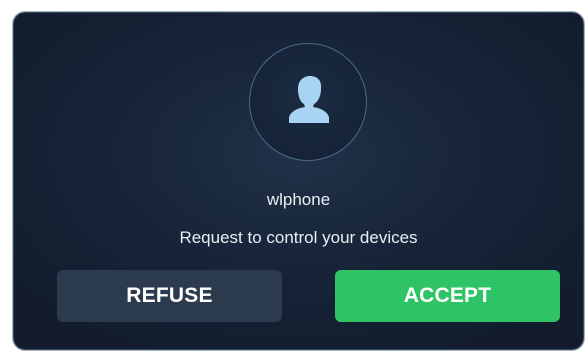 The width and height of the screenshot is (588, 354). Describe the element at coordinates (298, 199) in the screenshot. I see `requester-name: wlphone` at that location.